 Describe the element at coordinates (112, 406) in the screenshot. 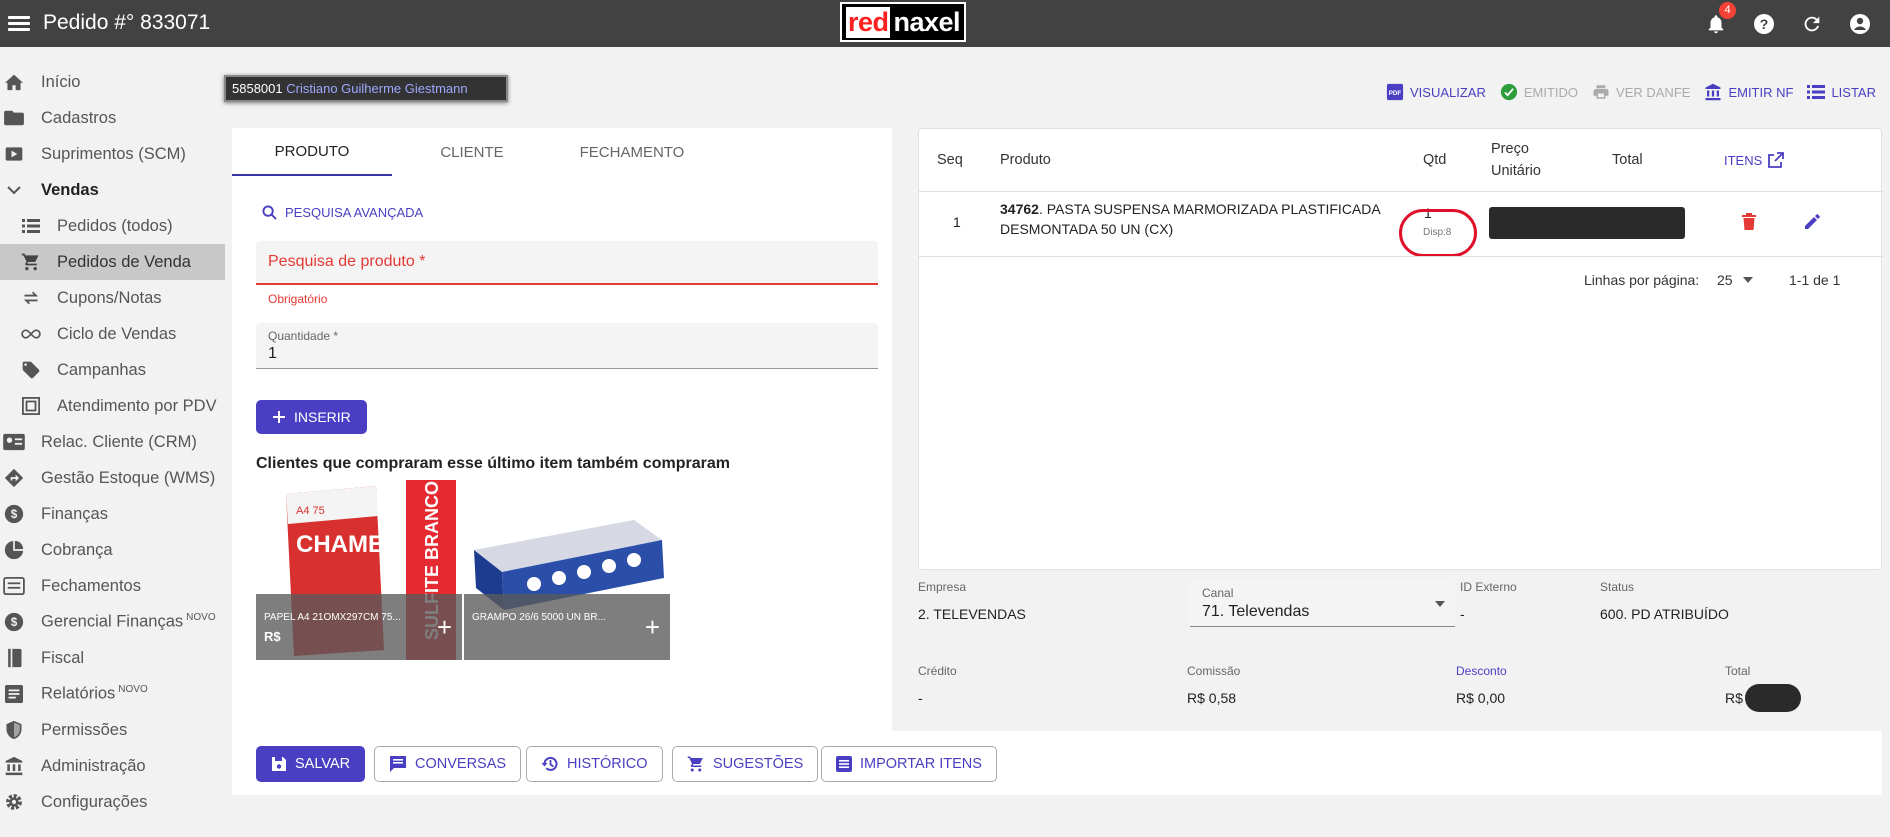

I see `sidebar-item-atendimento-pdv: Atendimento por PDV` at that location.